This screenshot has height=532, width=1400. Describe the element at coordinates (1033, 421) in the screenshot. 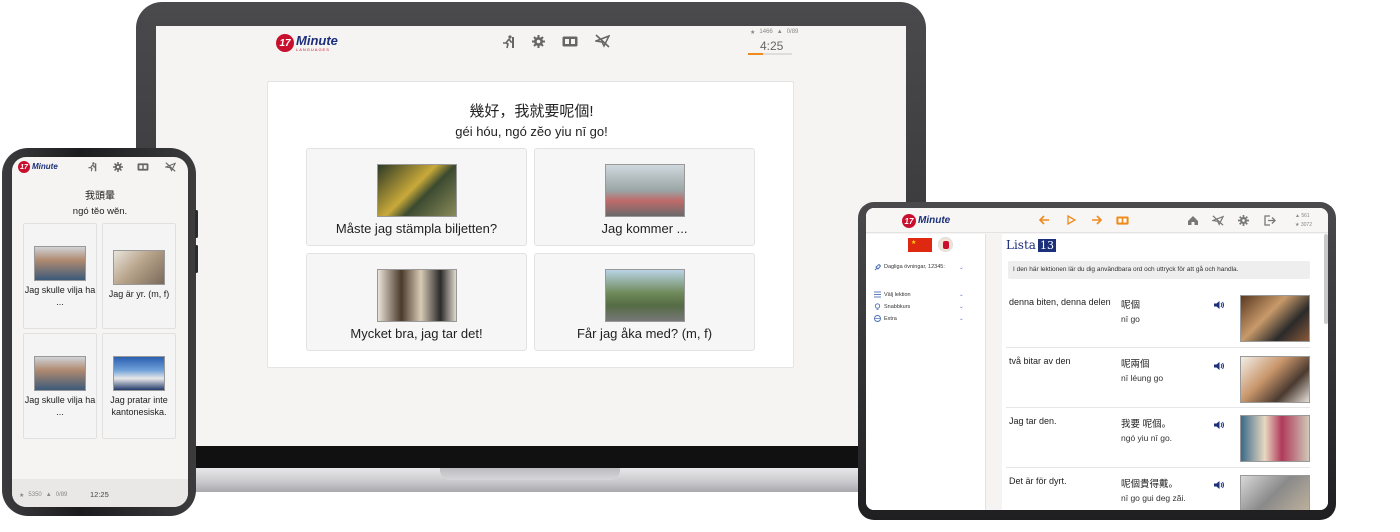

I see `vocab-swedish: Jag tar den.` at that location.